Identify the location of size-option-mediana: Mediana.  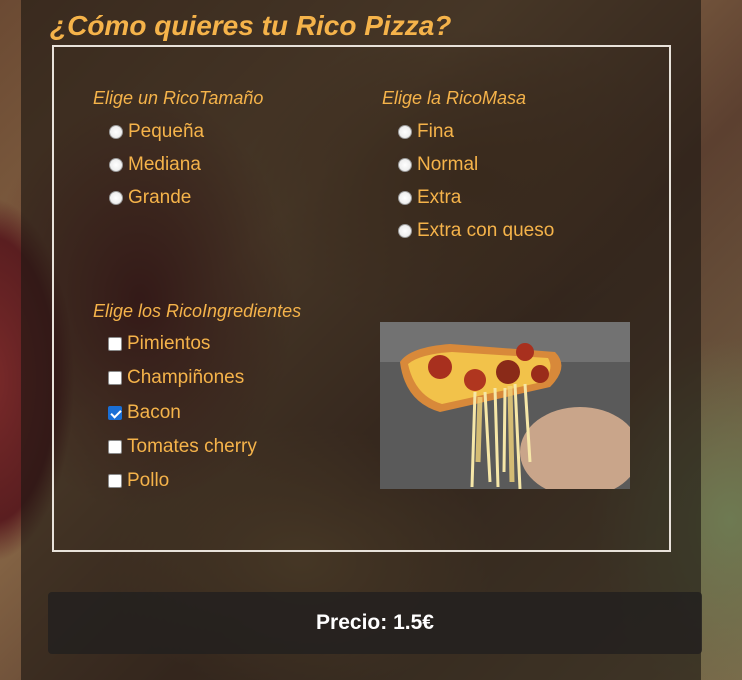
(155, 165).